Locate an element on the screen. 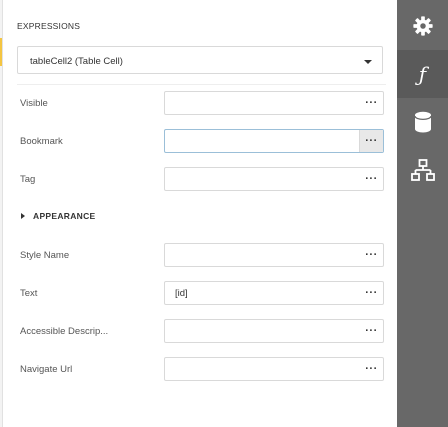 Image resolution: width=448 pixels, height=427 pixels. tag-label: Tag is located at coordinates (28, 179).